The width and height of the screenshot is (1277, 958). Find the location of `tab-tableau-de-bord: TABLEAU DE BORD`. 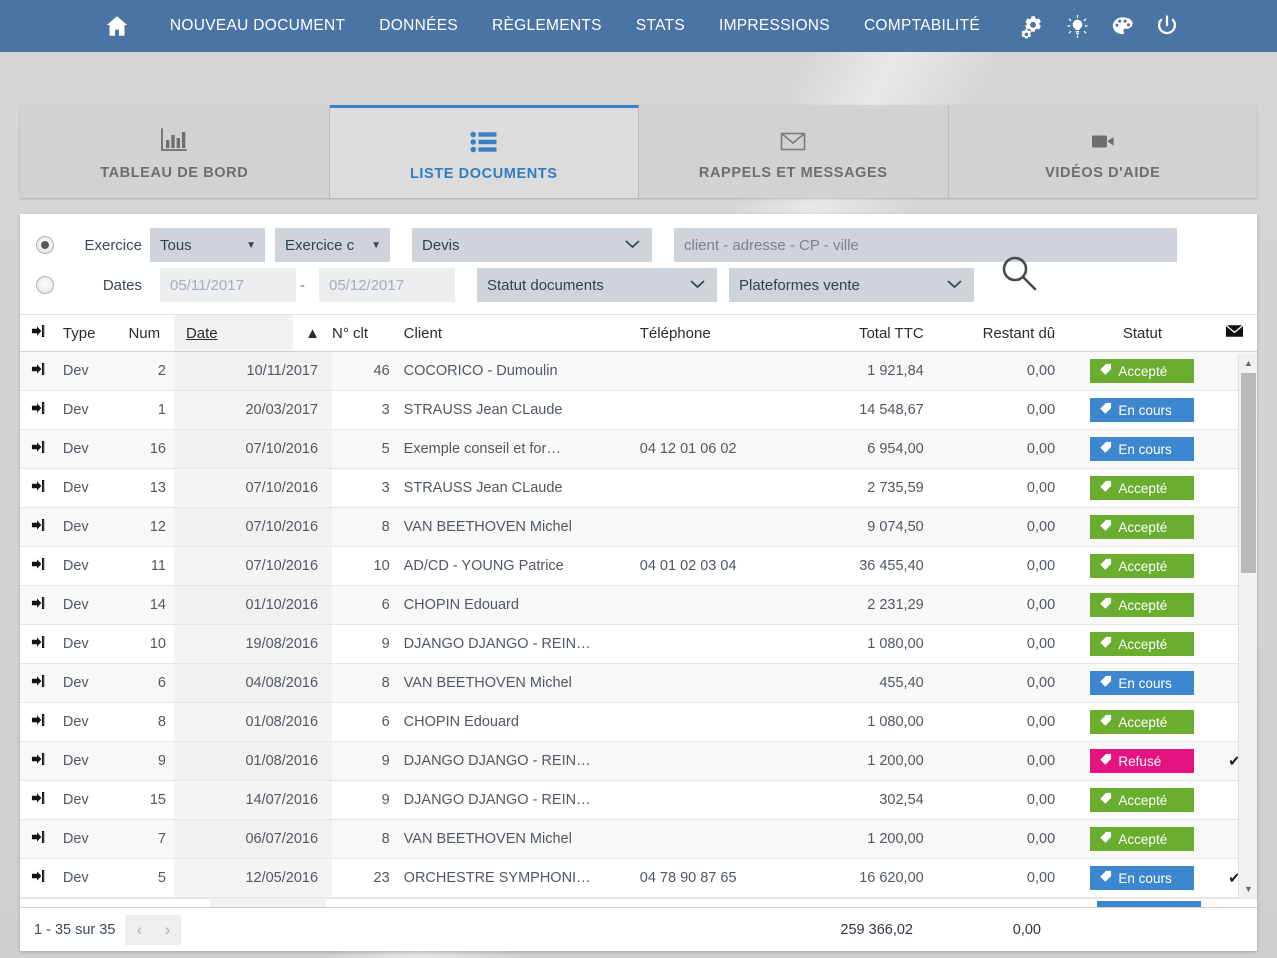

tab-tableau-de-bord: TABLEAU DE BORD is located at coordinates (175, 151).